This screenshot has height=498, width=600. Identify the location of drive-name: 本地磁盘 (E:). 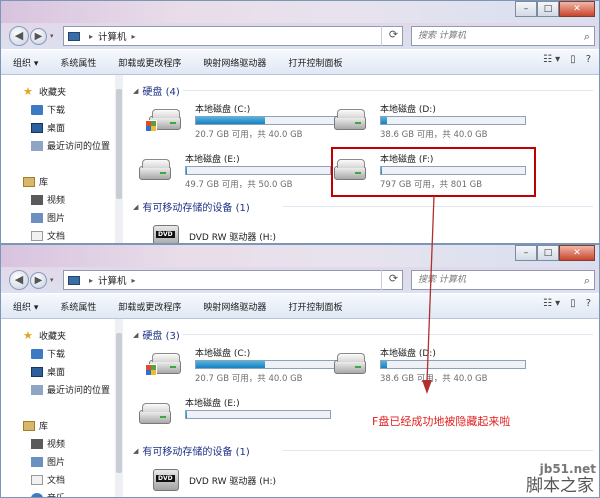
(212, 160).